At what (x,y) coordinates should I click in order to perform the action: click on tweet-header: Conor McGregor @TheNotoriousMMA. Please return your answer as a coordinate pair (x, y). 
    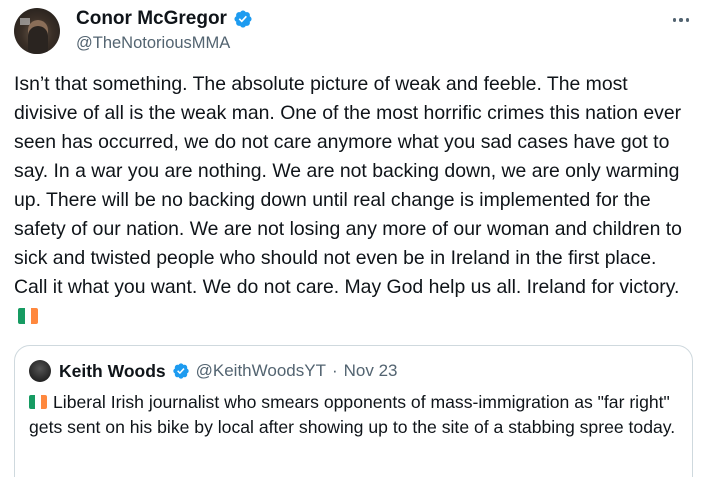
    Looking at the image, I should click on (353, 31).